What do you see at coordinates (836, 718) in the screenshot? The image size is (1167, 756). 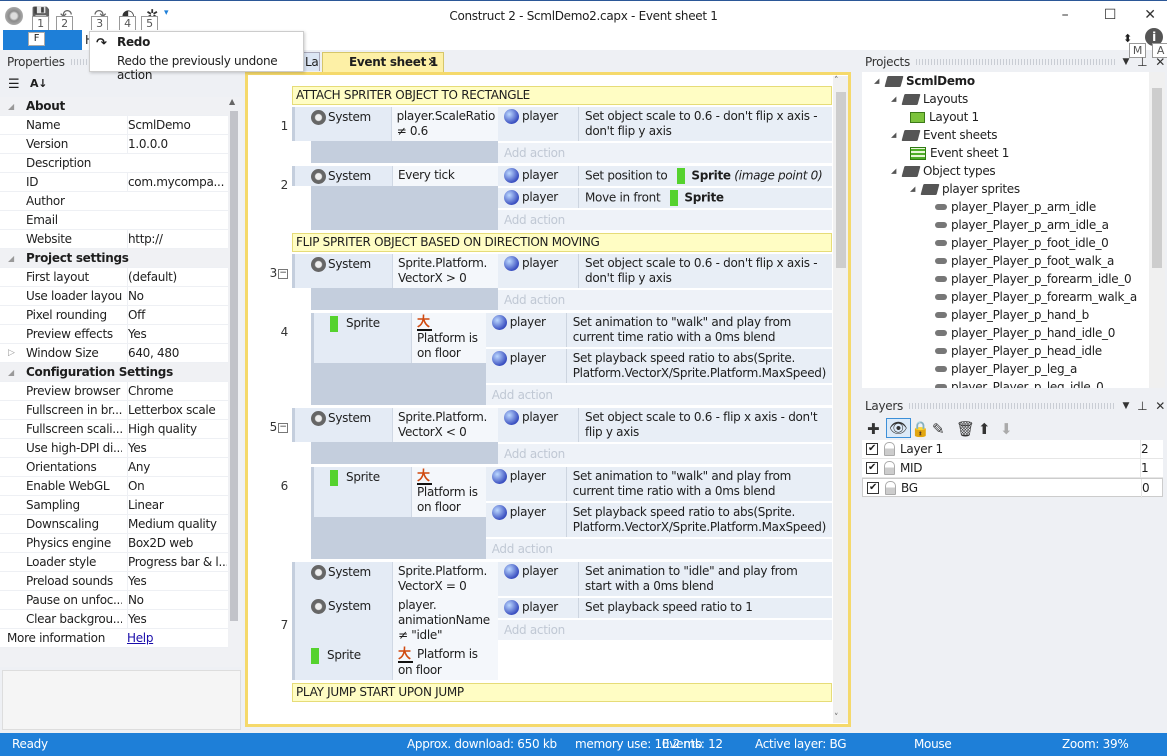 I see `scroll-down-icon: ˅` at bounding box center [836, 718].